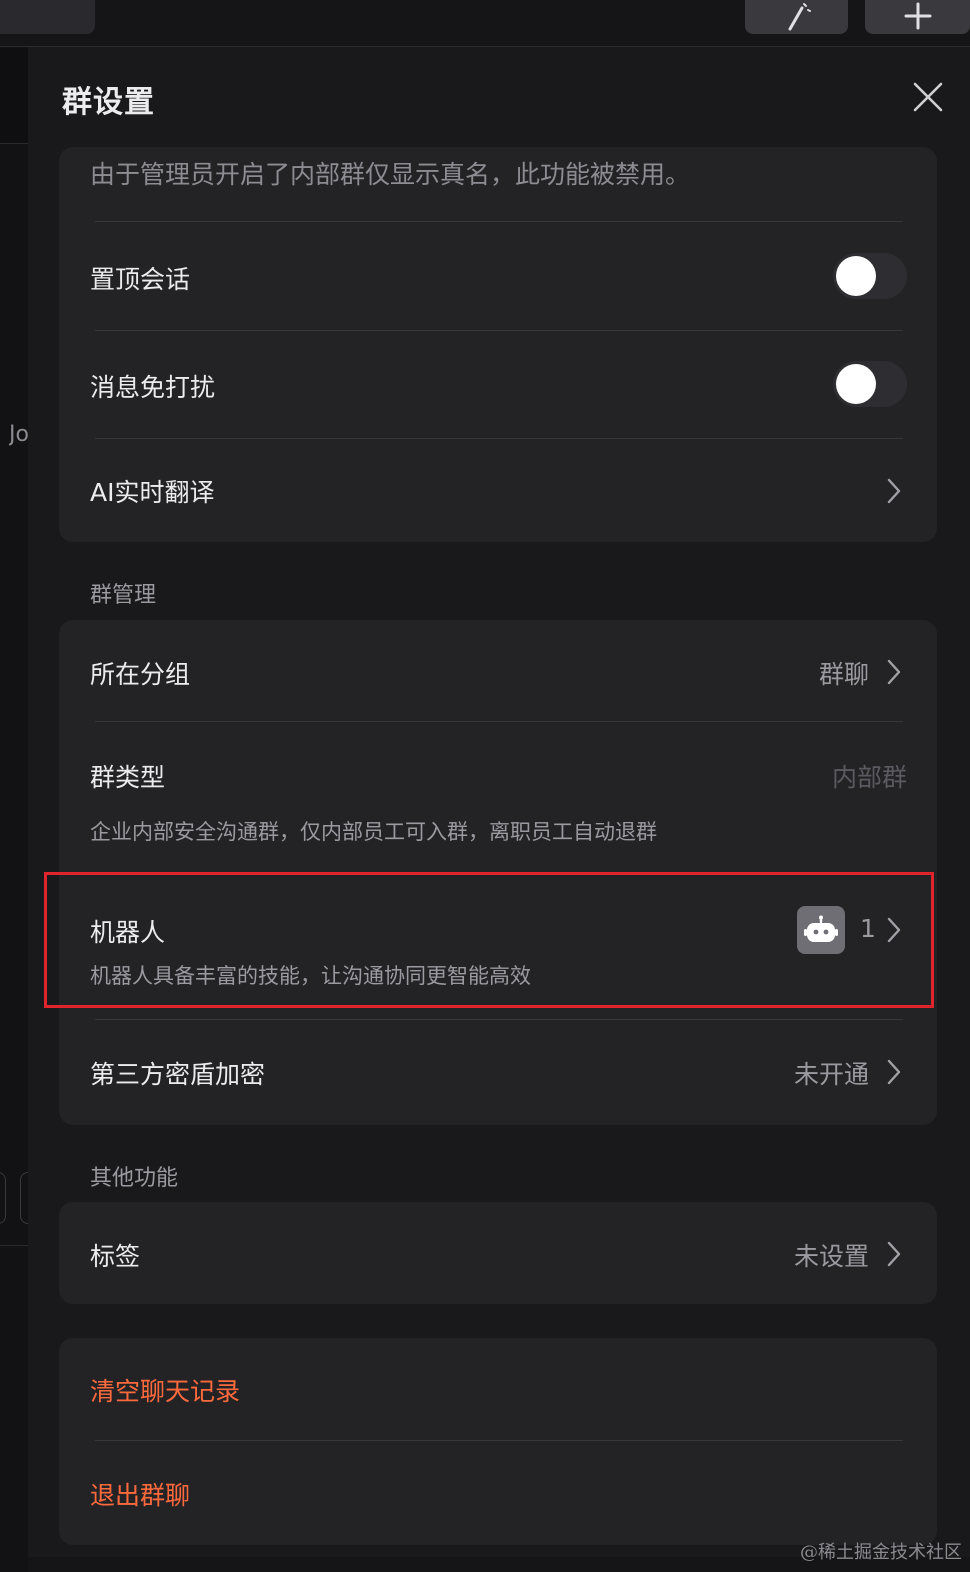  Describe the element at coordinates (115, 1256) in the screenshot. I see `tag-label: 标签` at that location.